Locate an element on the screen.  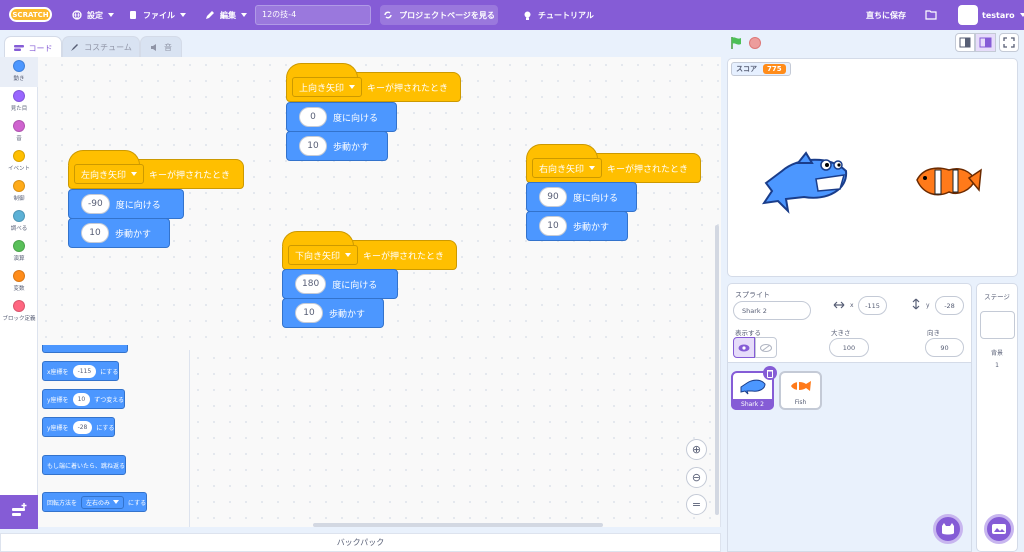
direction-input: 0 is located at coordinates (313, 117).